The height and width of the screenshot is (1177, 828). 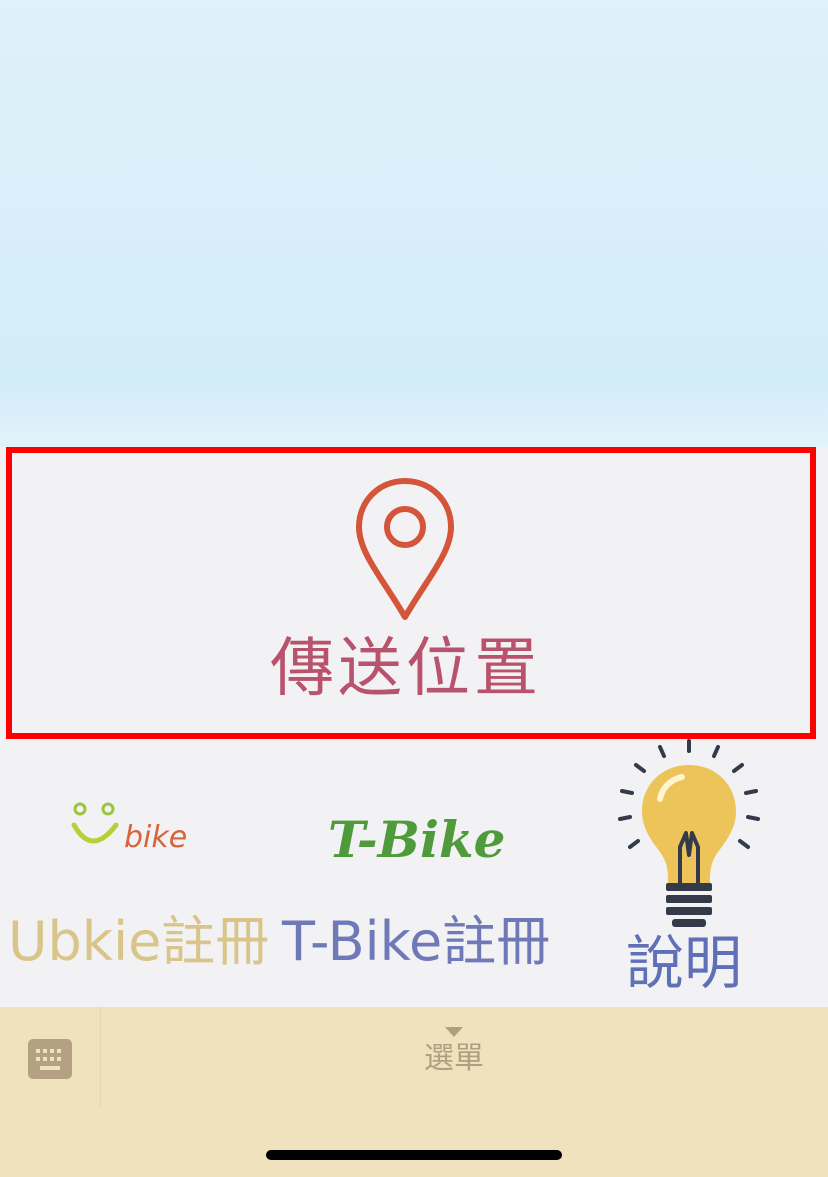 I want to click on menu-toggle-label: 選單, so click(x=454, y=1058).